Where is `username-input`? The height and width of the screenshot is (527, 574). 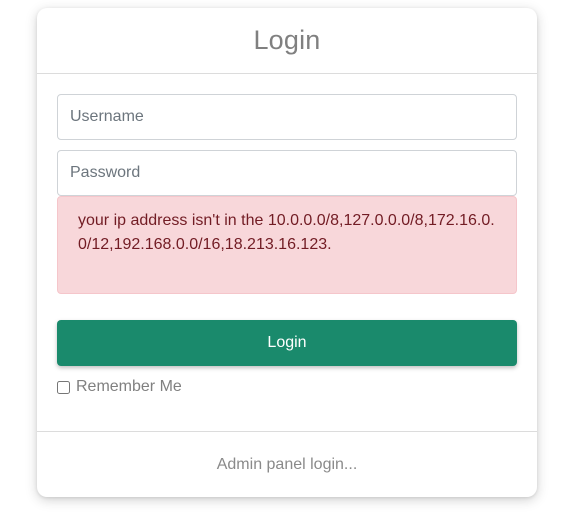 username-input is located at coordinates (287, 117).